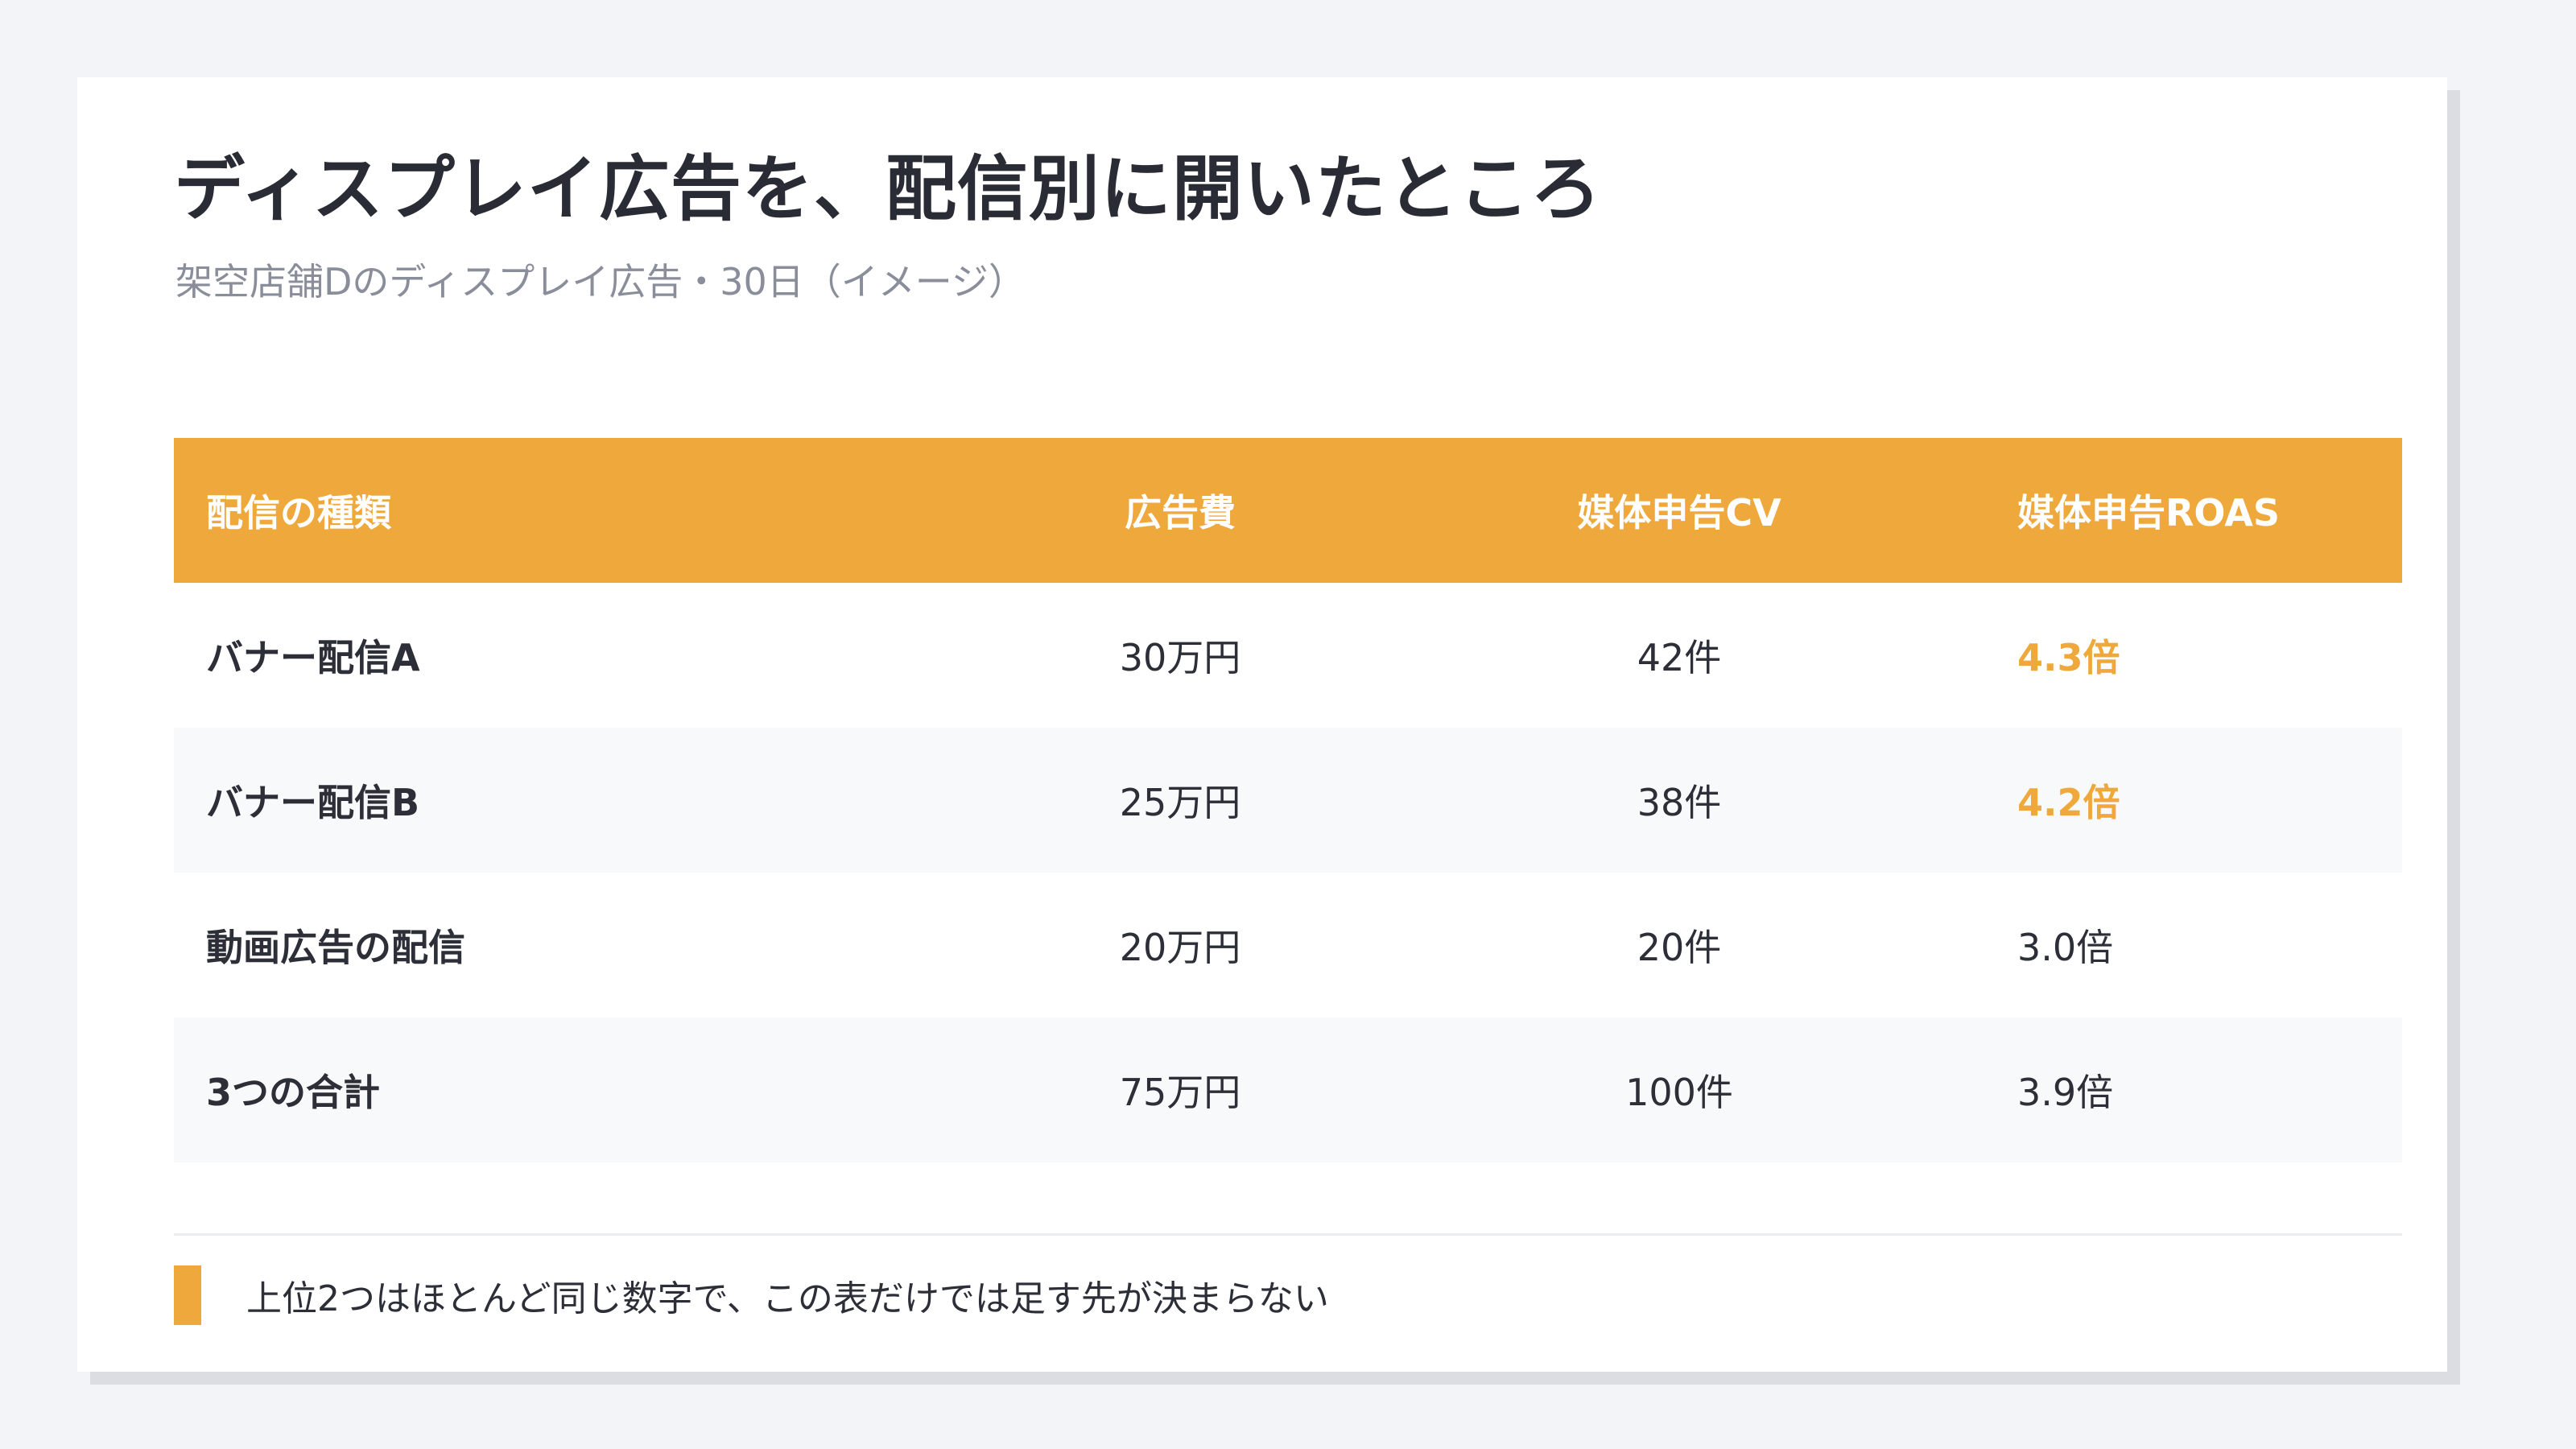 The image size is (2576, 1449). I want to click on table-row-total: 3つの合計 75万円 100件 3.9倍, so click(1288, 1090).